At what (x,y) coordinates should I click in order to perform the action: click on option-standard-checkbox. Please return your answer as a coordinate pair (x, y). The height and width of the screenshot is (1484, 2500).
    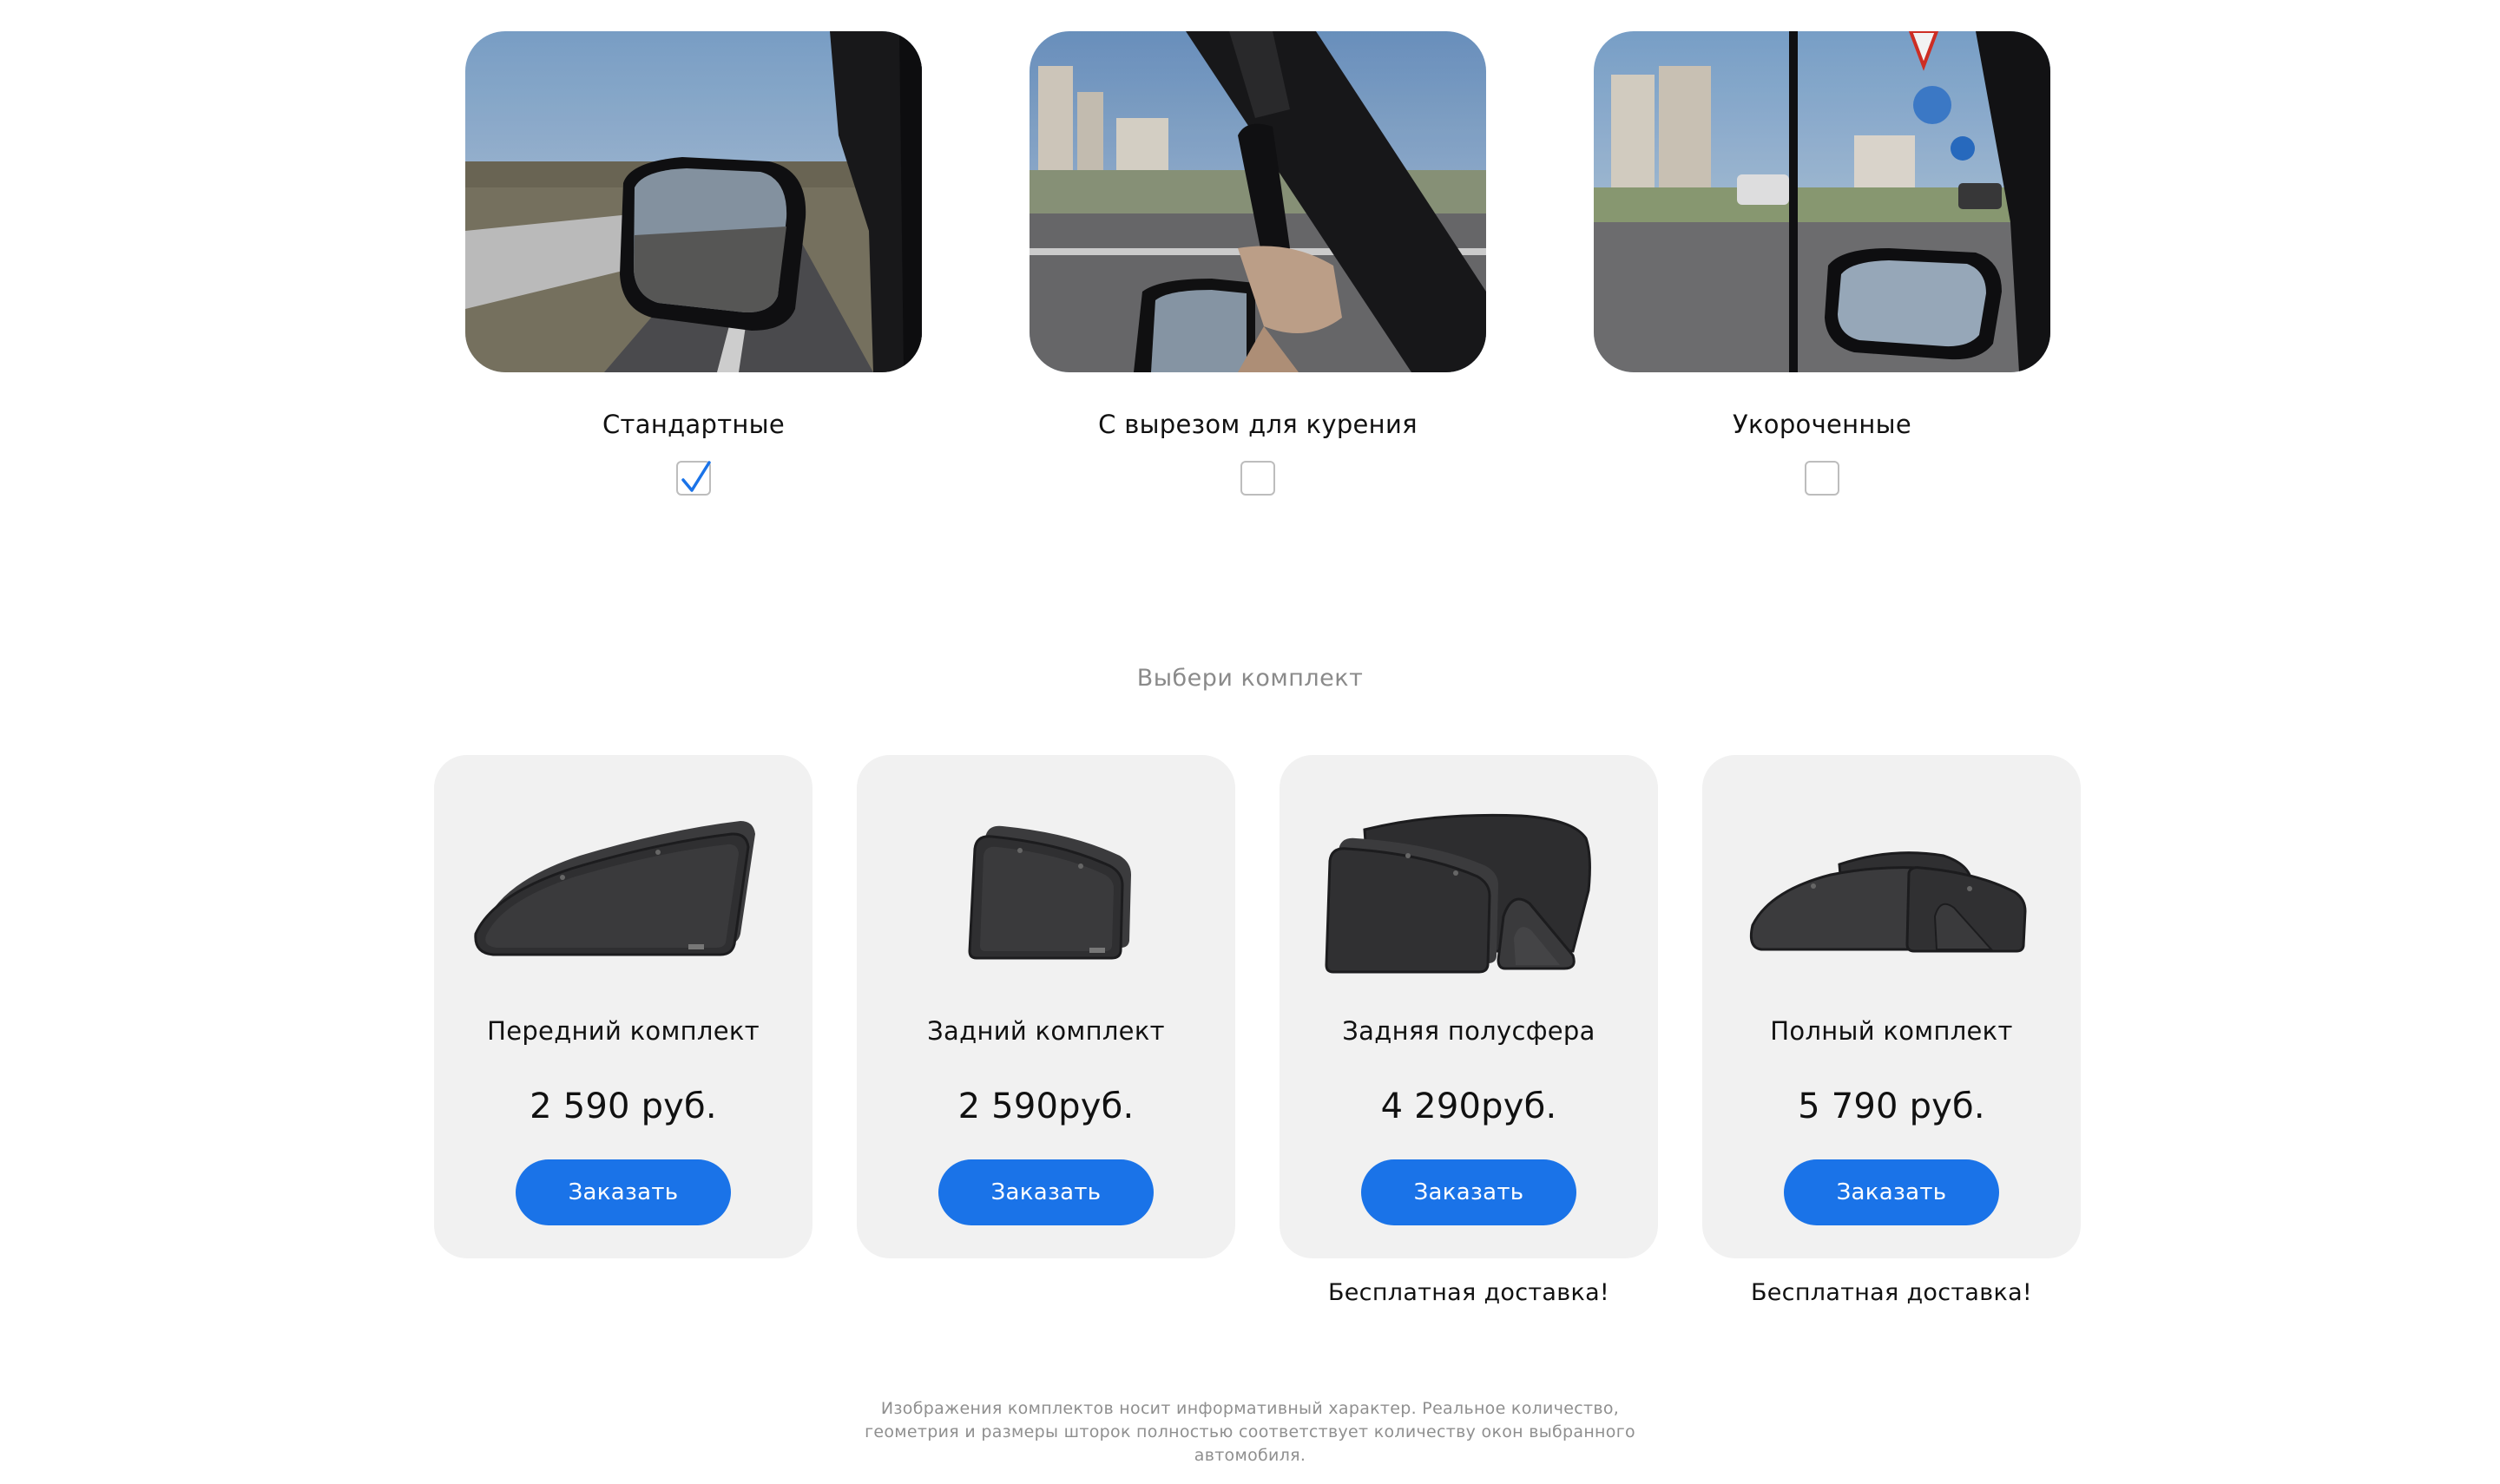
    Looking at the image, I should click on (693, 478).